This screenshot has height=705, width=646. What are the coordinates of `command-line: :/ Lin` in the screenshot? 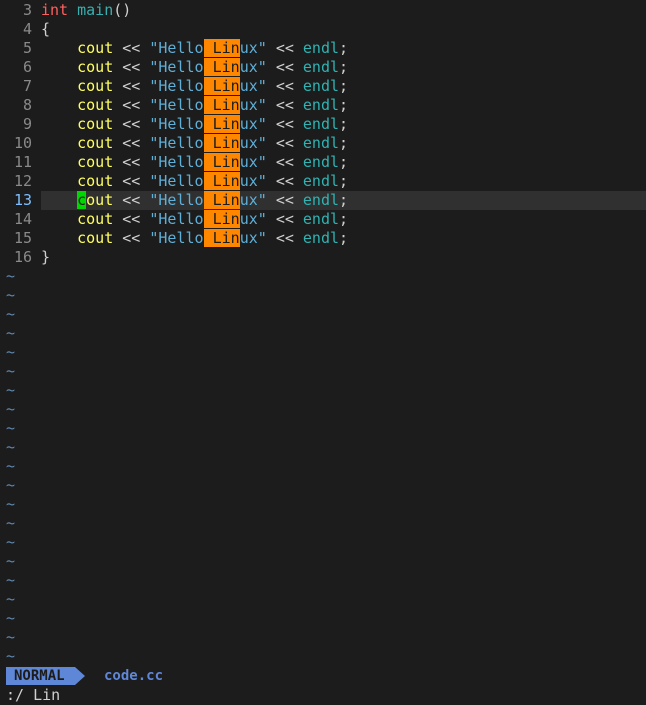 It's located at (33, 695).